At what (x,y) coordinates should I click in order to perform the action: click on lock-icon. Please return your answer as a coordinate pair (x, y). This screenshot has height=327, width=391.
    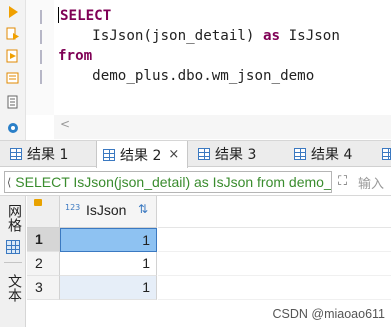
    Looking at the image, I should click on (38, 202).